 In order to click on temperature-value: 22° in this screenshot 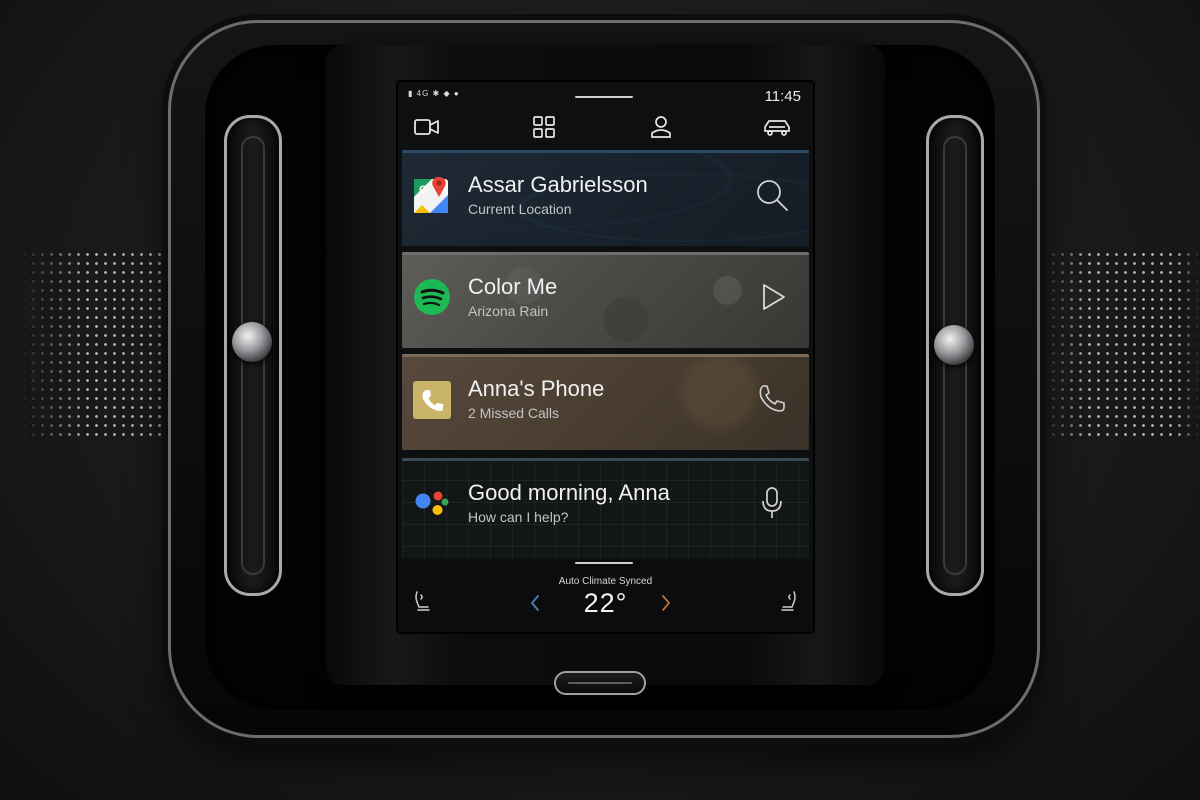, I will do `click(605, 603)`.